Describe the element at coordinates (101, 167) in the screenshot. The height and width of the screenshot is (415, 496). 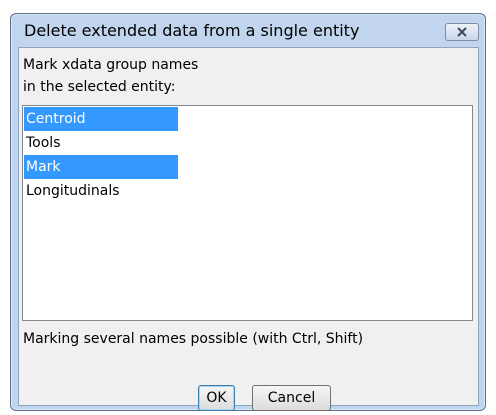
I see `list-item-mark: Mark` at that location.